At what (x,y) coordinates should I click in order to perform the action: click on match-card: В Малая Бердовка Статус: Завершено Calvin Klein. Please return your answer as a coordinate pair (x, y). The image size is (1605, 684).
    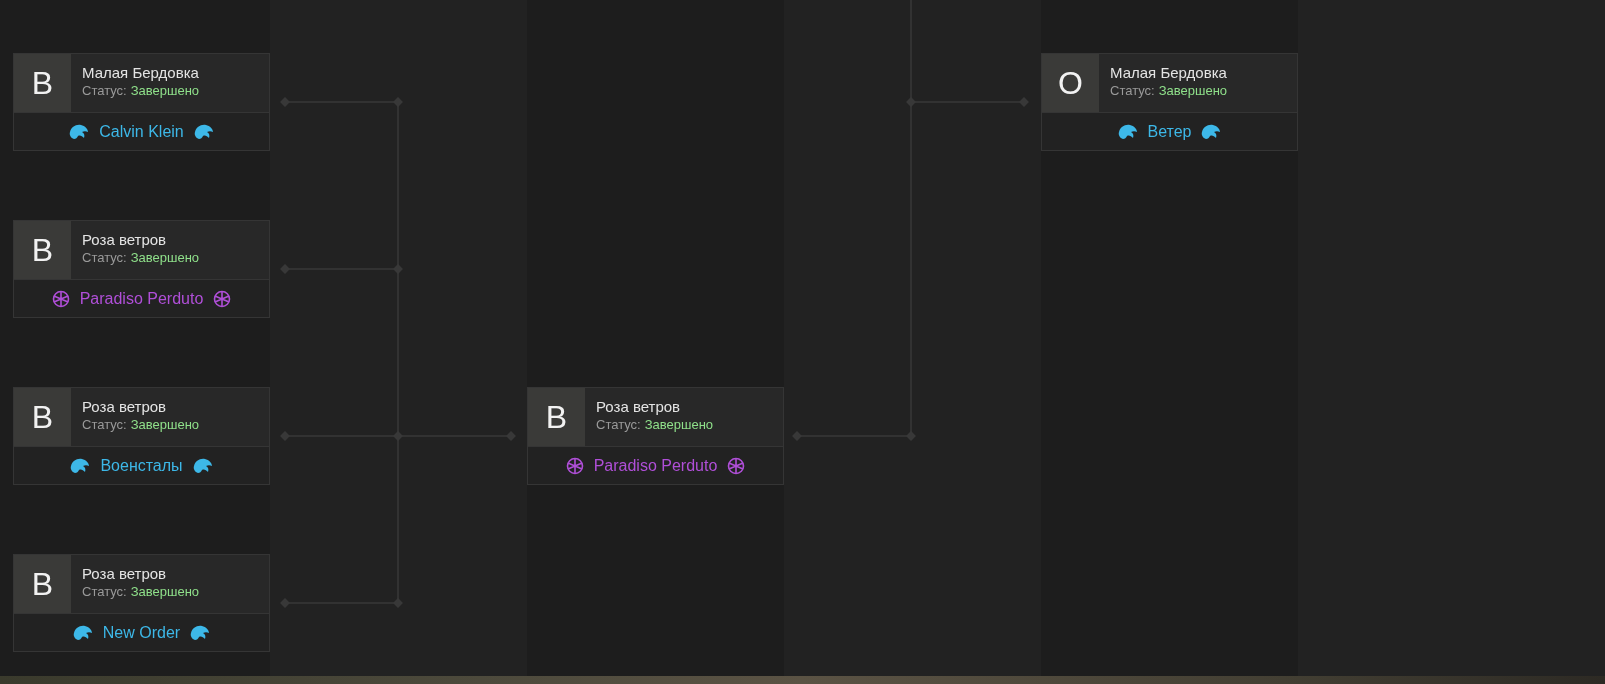
    Looking at the image, I should click on (141, 102).